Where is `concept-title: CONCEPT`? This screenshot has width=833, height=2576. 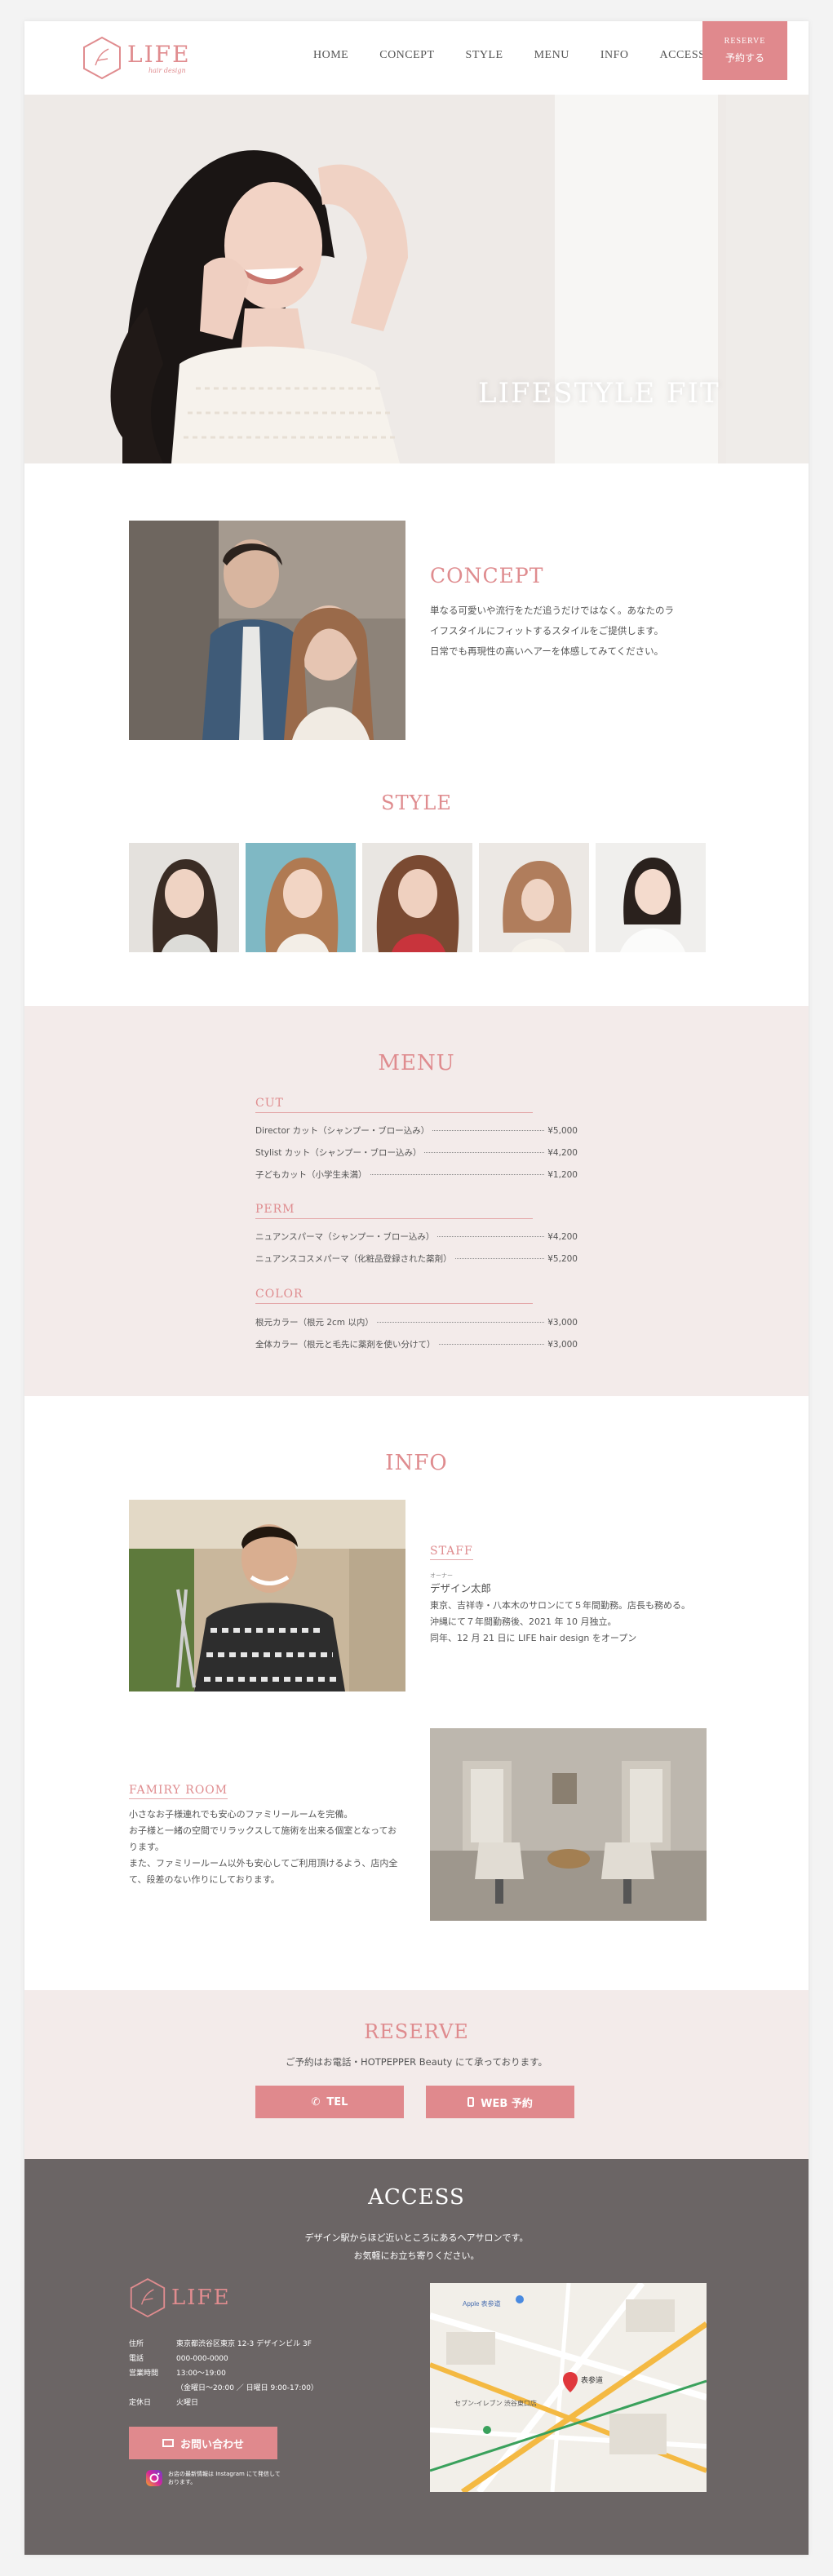
concept-title: CONCEPT is located at coordinates (487, 575).